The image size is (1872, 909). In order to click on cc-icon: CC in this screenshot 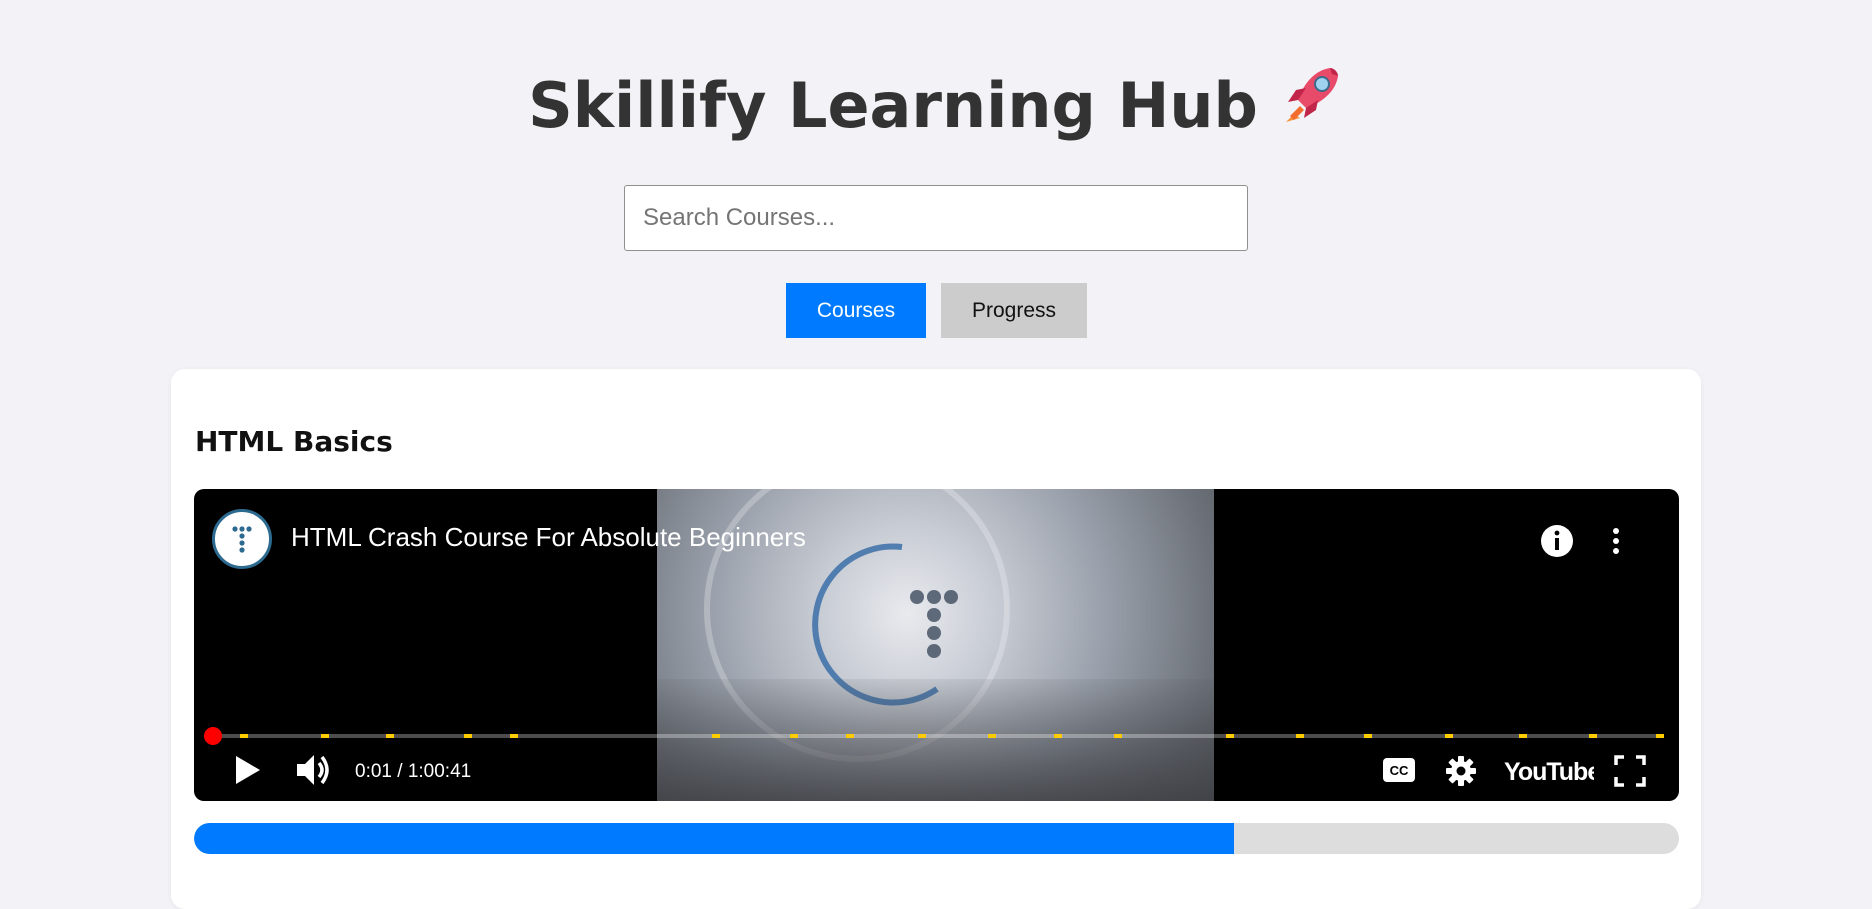, I will do `click(1399, 772)`.